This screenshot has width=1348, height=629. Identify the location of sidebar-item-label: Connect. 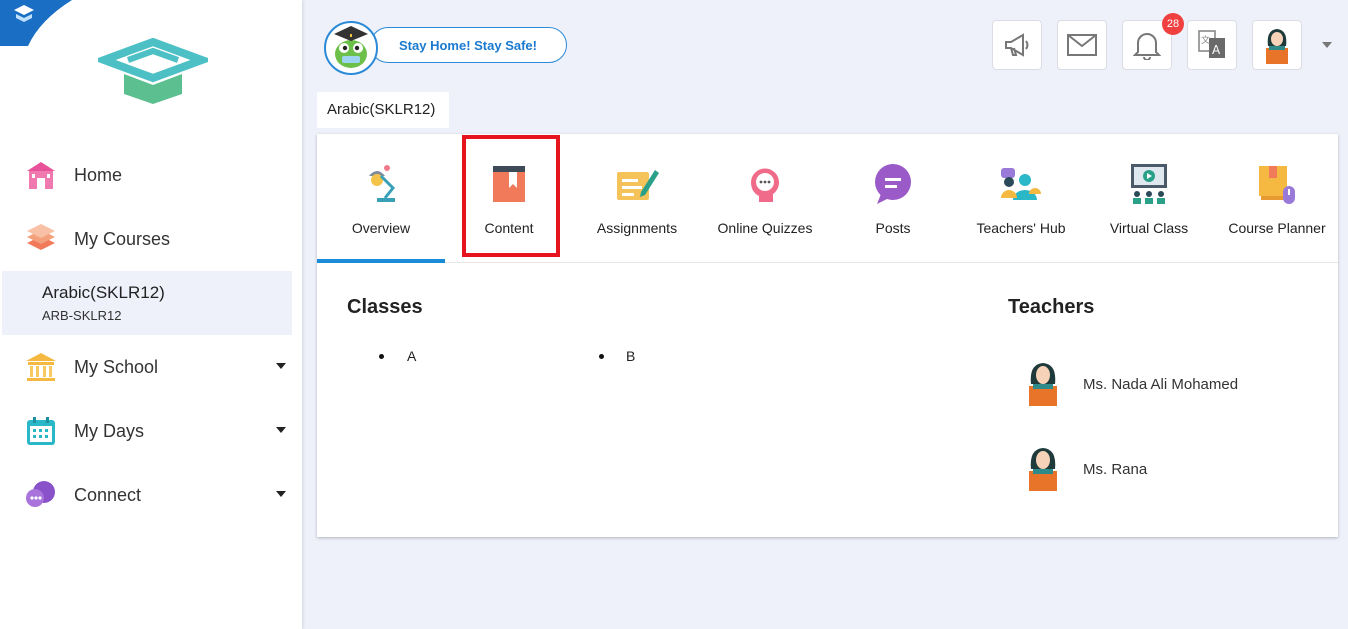
(108, 494).